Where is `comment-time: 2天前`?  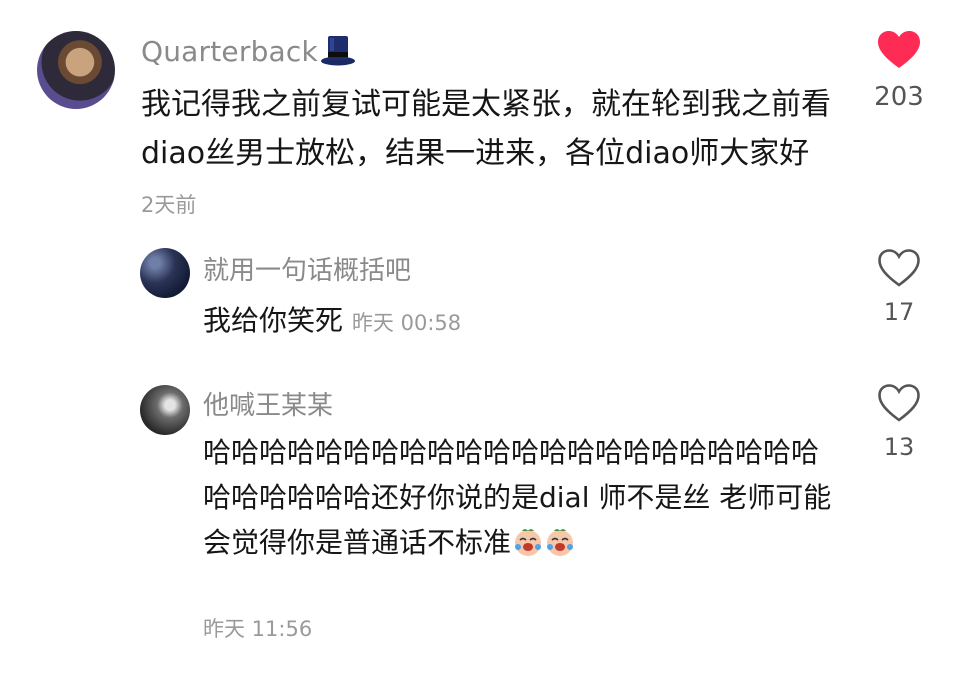 comment-time: 2天前 is located at coordinates (169, 205).